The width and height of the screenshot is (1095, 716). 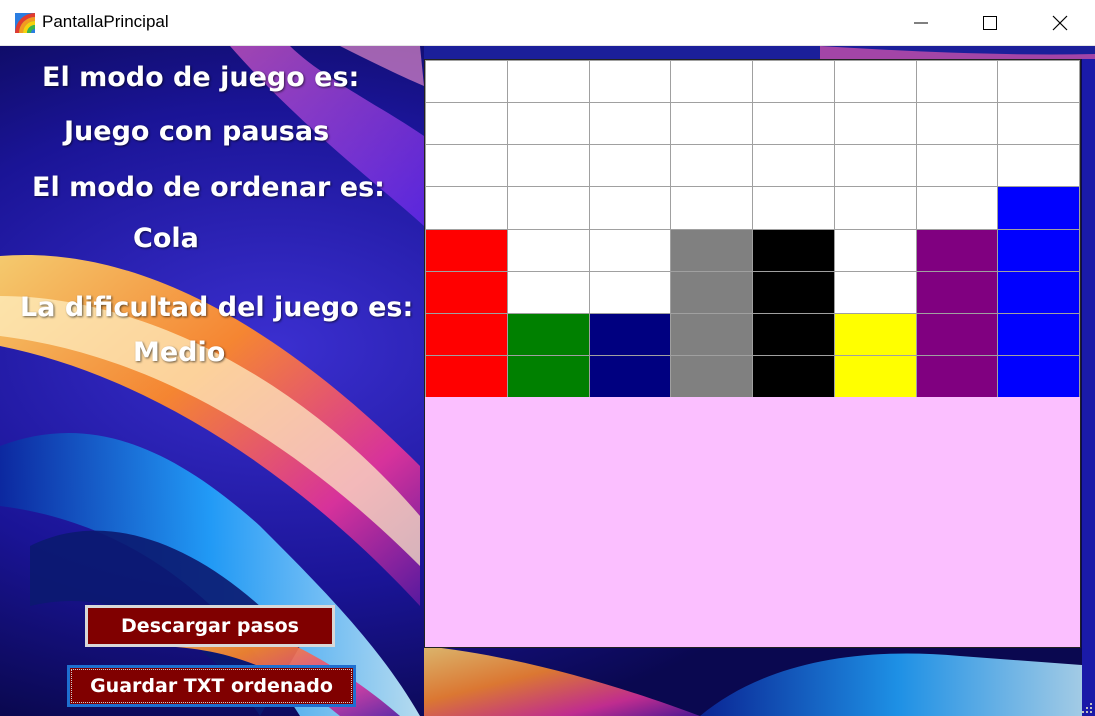 I want to click on minimize-icon, so click(x=921, y=23).